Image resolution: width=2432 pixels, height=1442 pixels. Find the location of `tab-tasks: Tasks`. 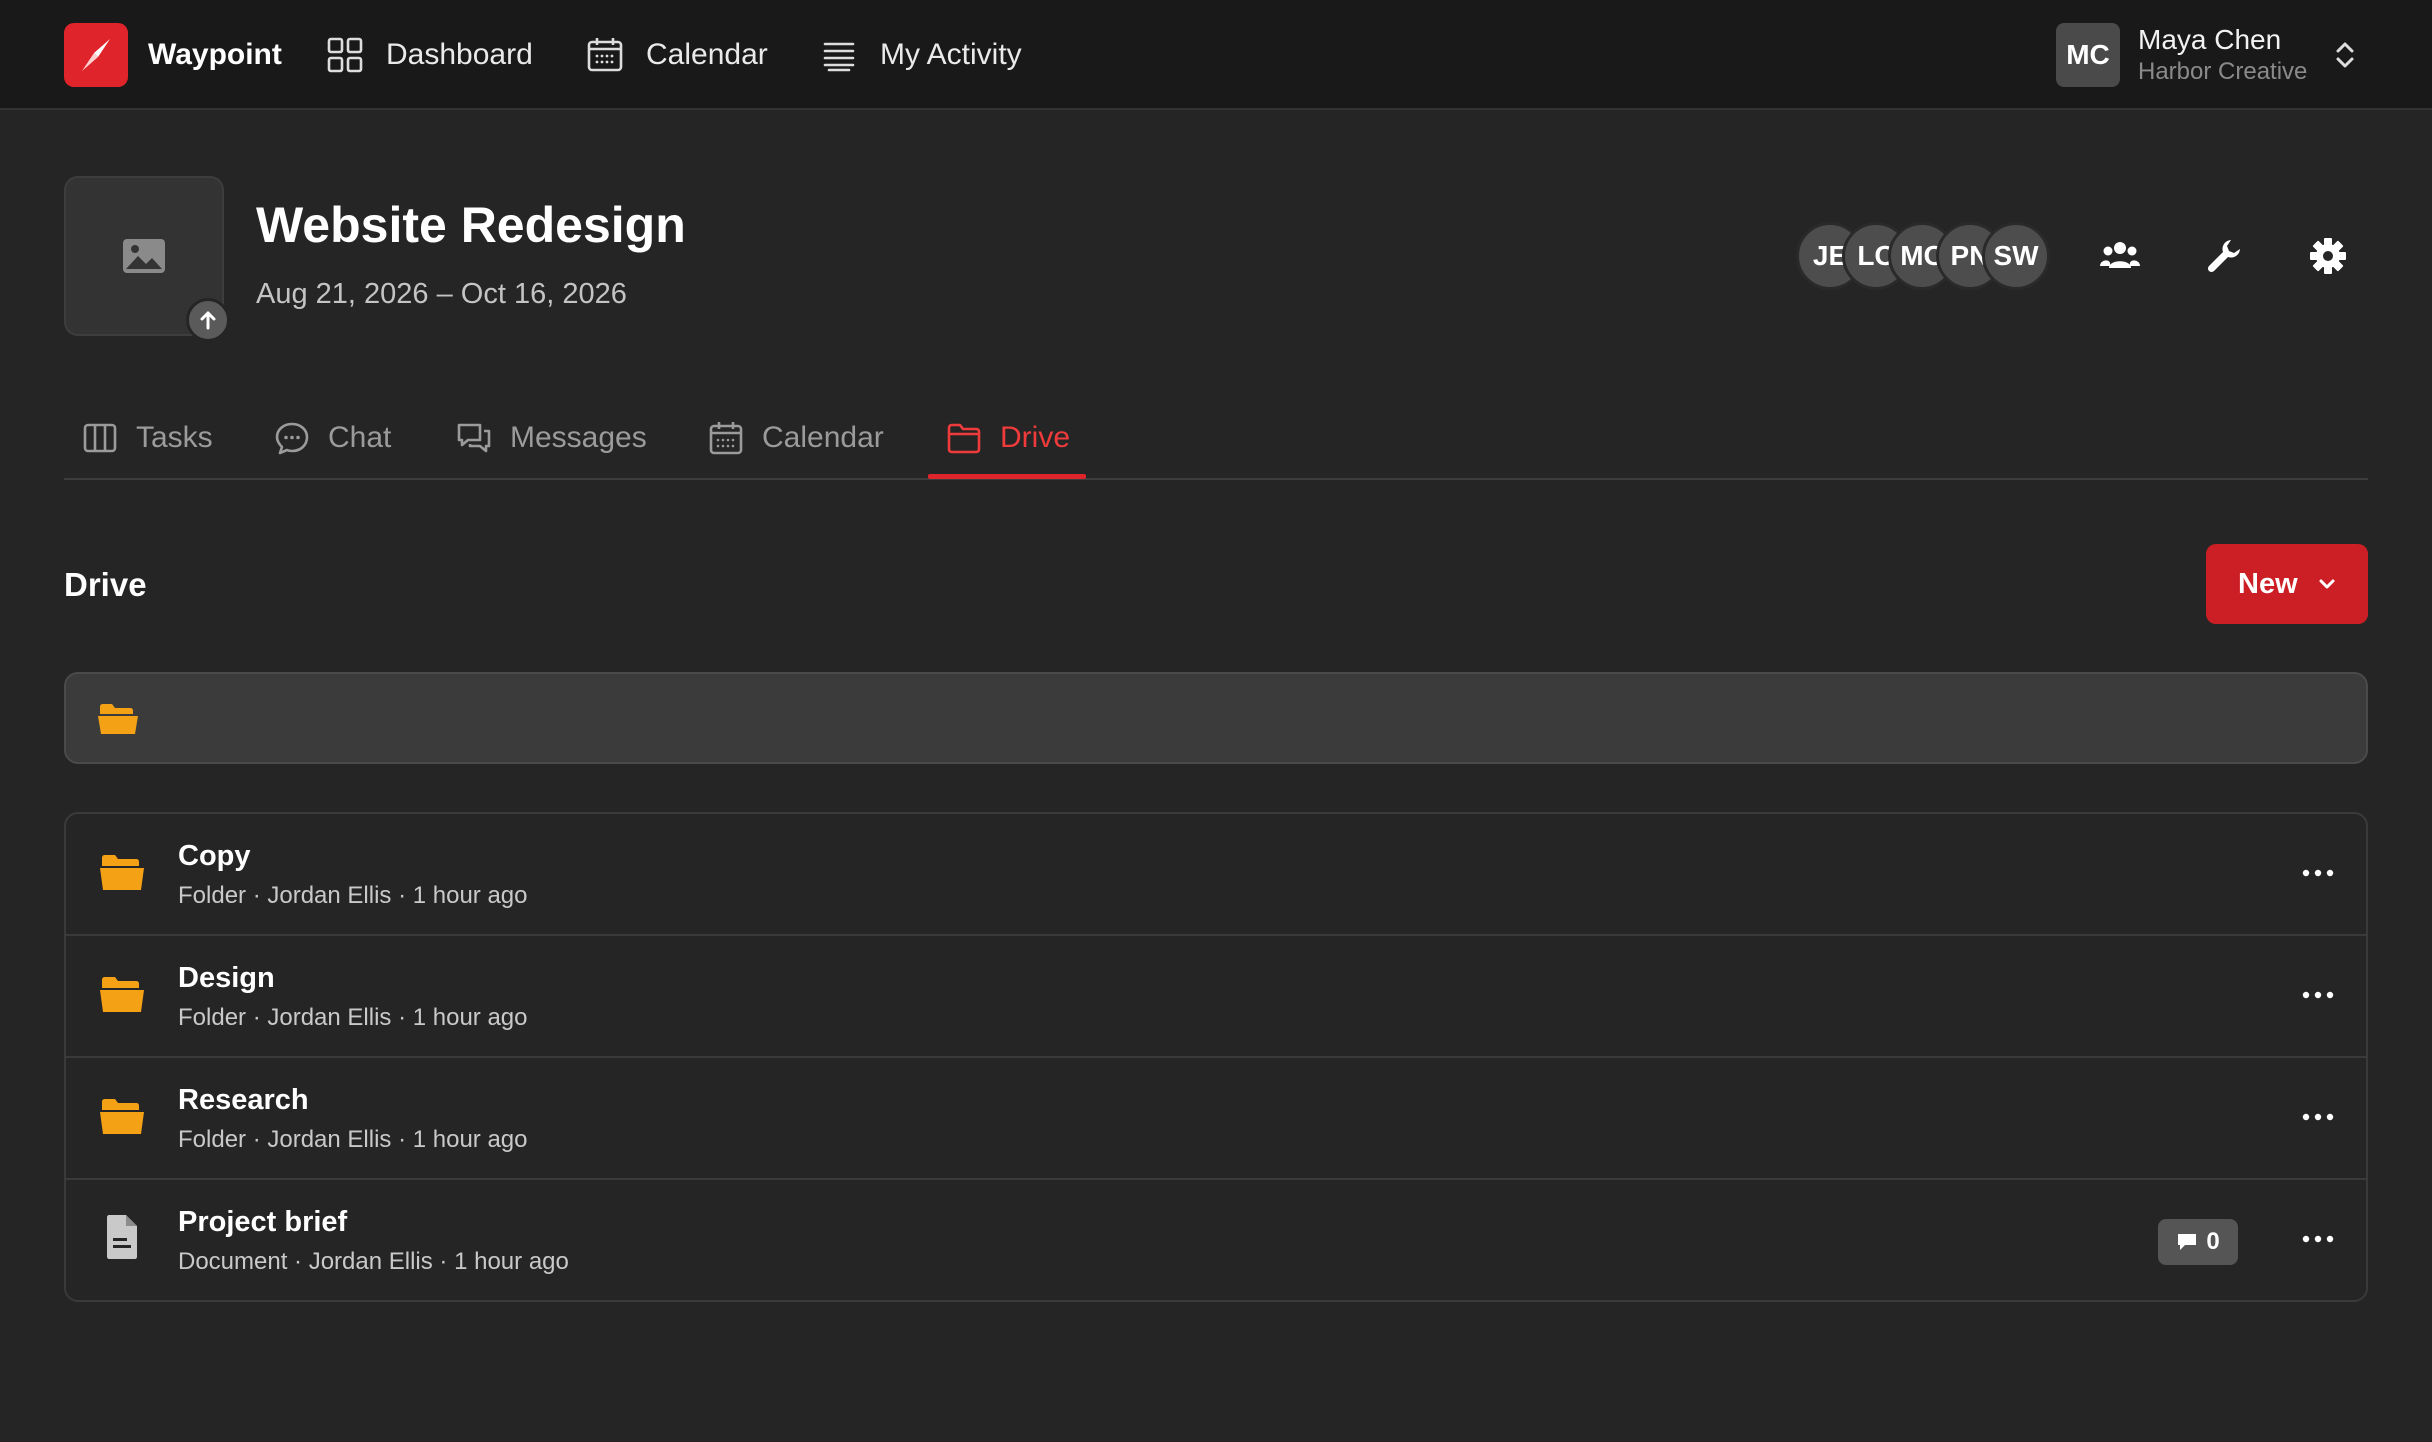

tab-tasks: Tasks is located at coordinates (147, 448).